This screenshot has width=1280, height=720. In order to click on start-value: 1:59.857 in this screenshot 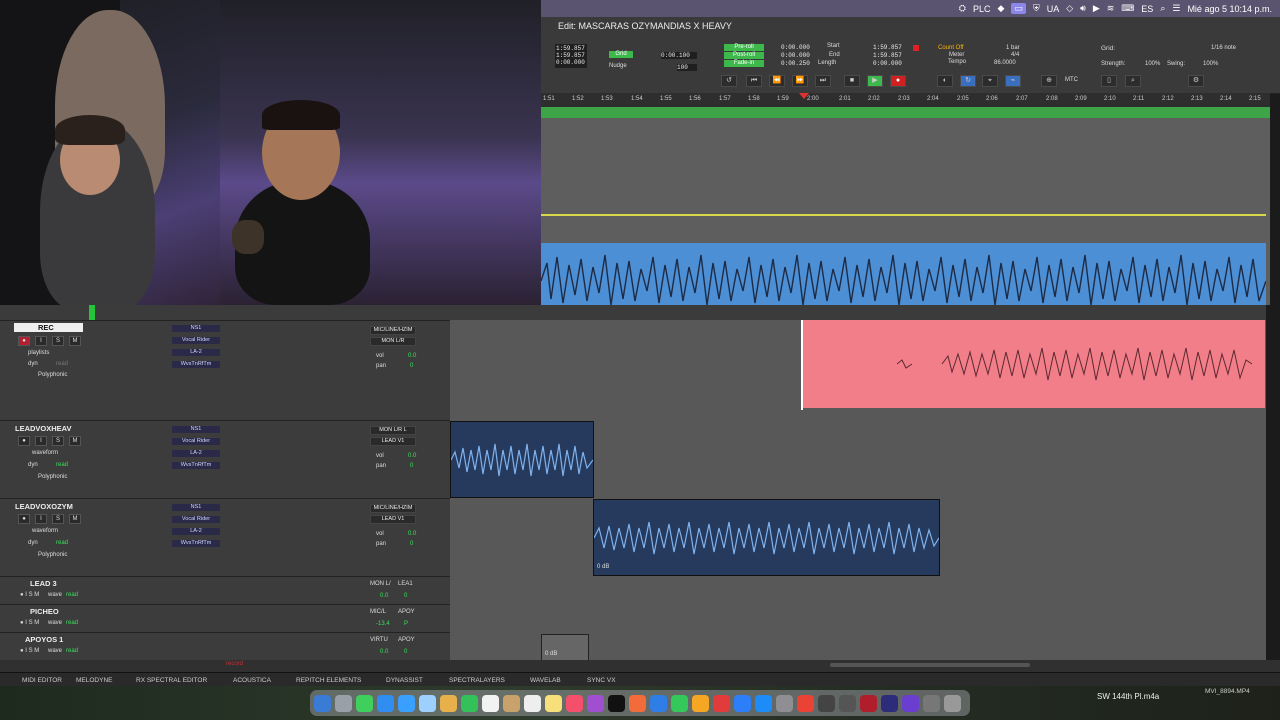, I will do `click(888, 47)`.